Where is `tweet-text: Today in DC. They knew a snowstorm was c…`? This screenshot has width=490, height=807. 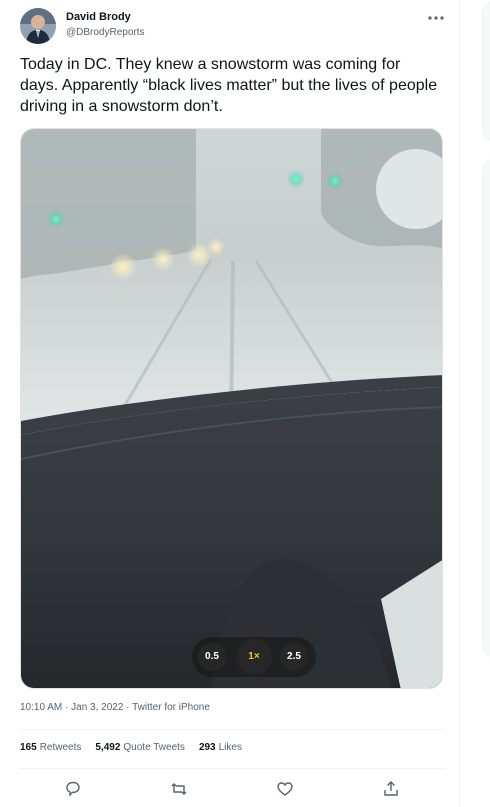
tweet-text: Today in DC. They knew a snowstorm was c… is located at coordinates (229, 85).